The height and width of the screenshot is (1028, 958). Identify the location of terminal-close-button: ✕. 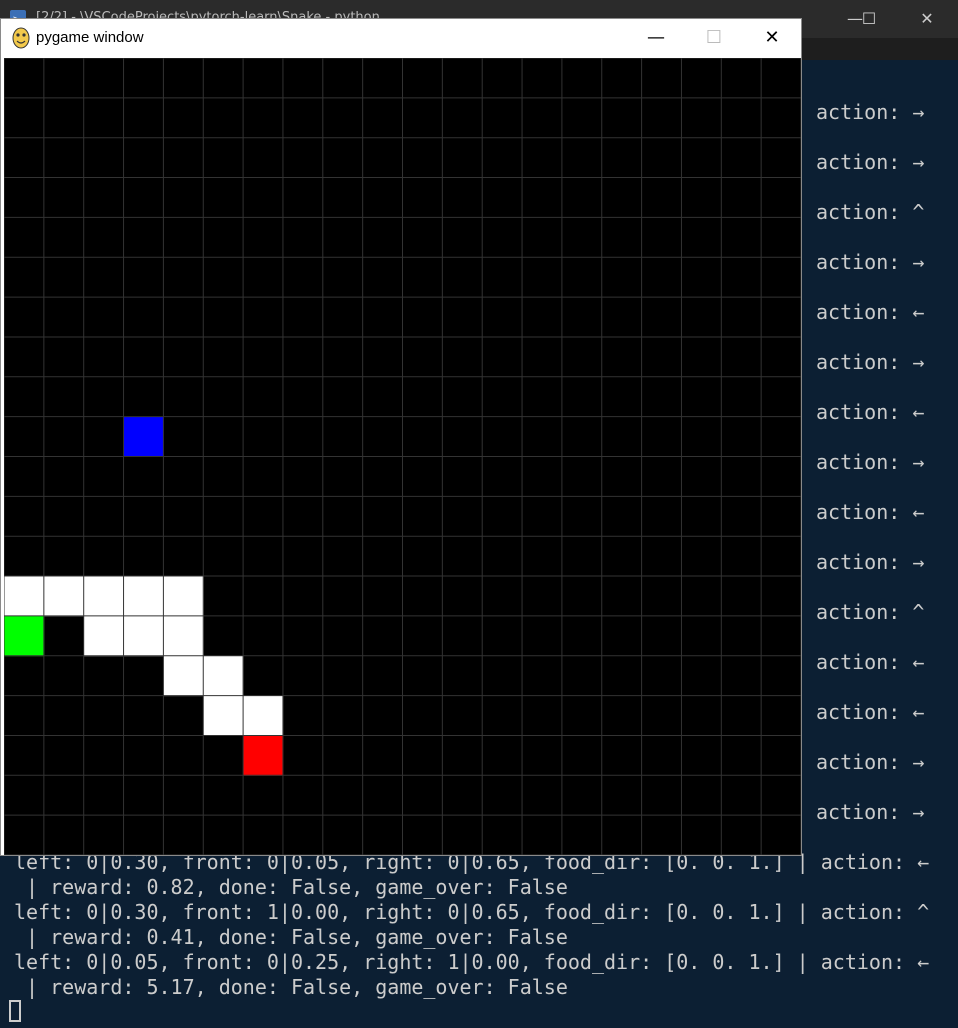
(927, 19).